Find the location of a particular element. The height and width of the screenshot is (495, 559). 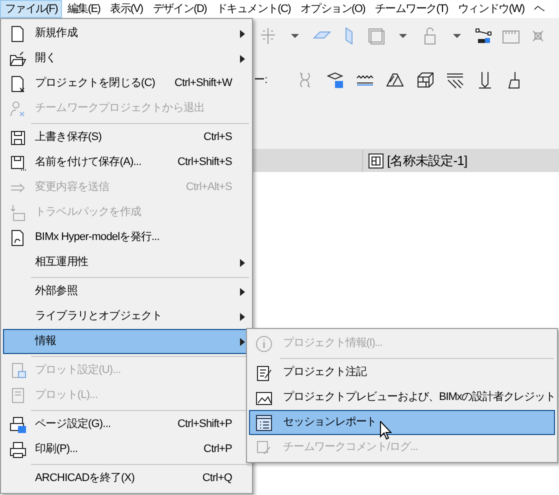

menu-item: プロジェクトプレビューおよび、BIMxの設計者クレジット is located at coordinates (402, 397).